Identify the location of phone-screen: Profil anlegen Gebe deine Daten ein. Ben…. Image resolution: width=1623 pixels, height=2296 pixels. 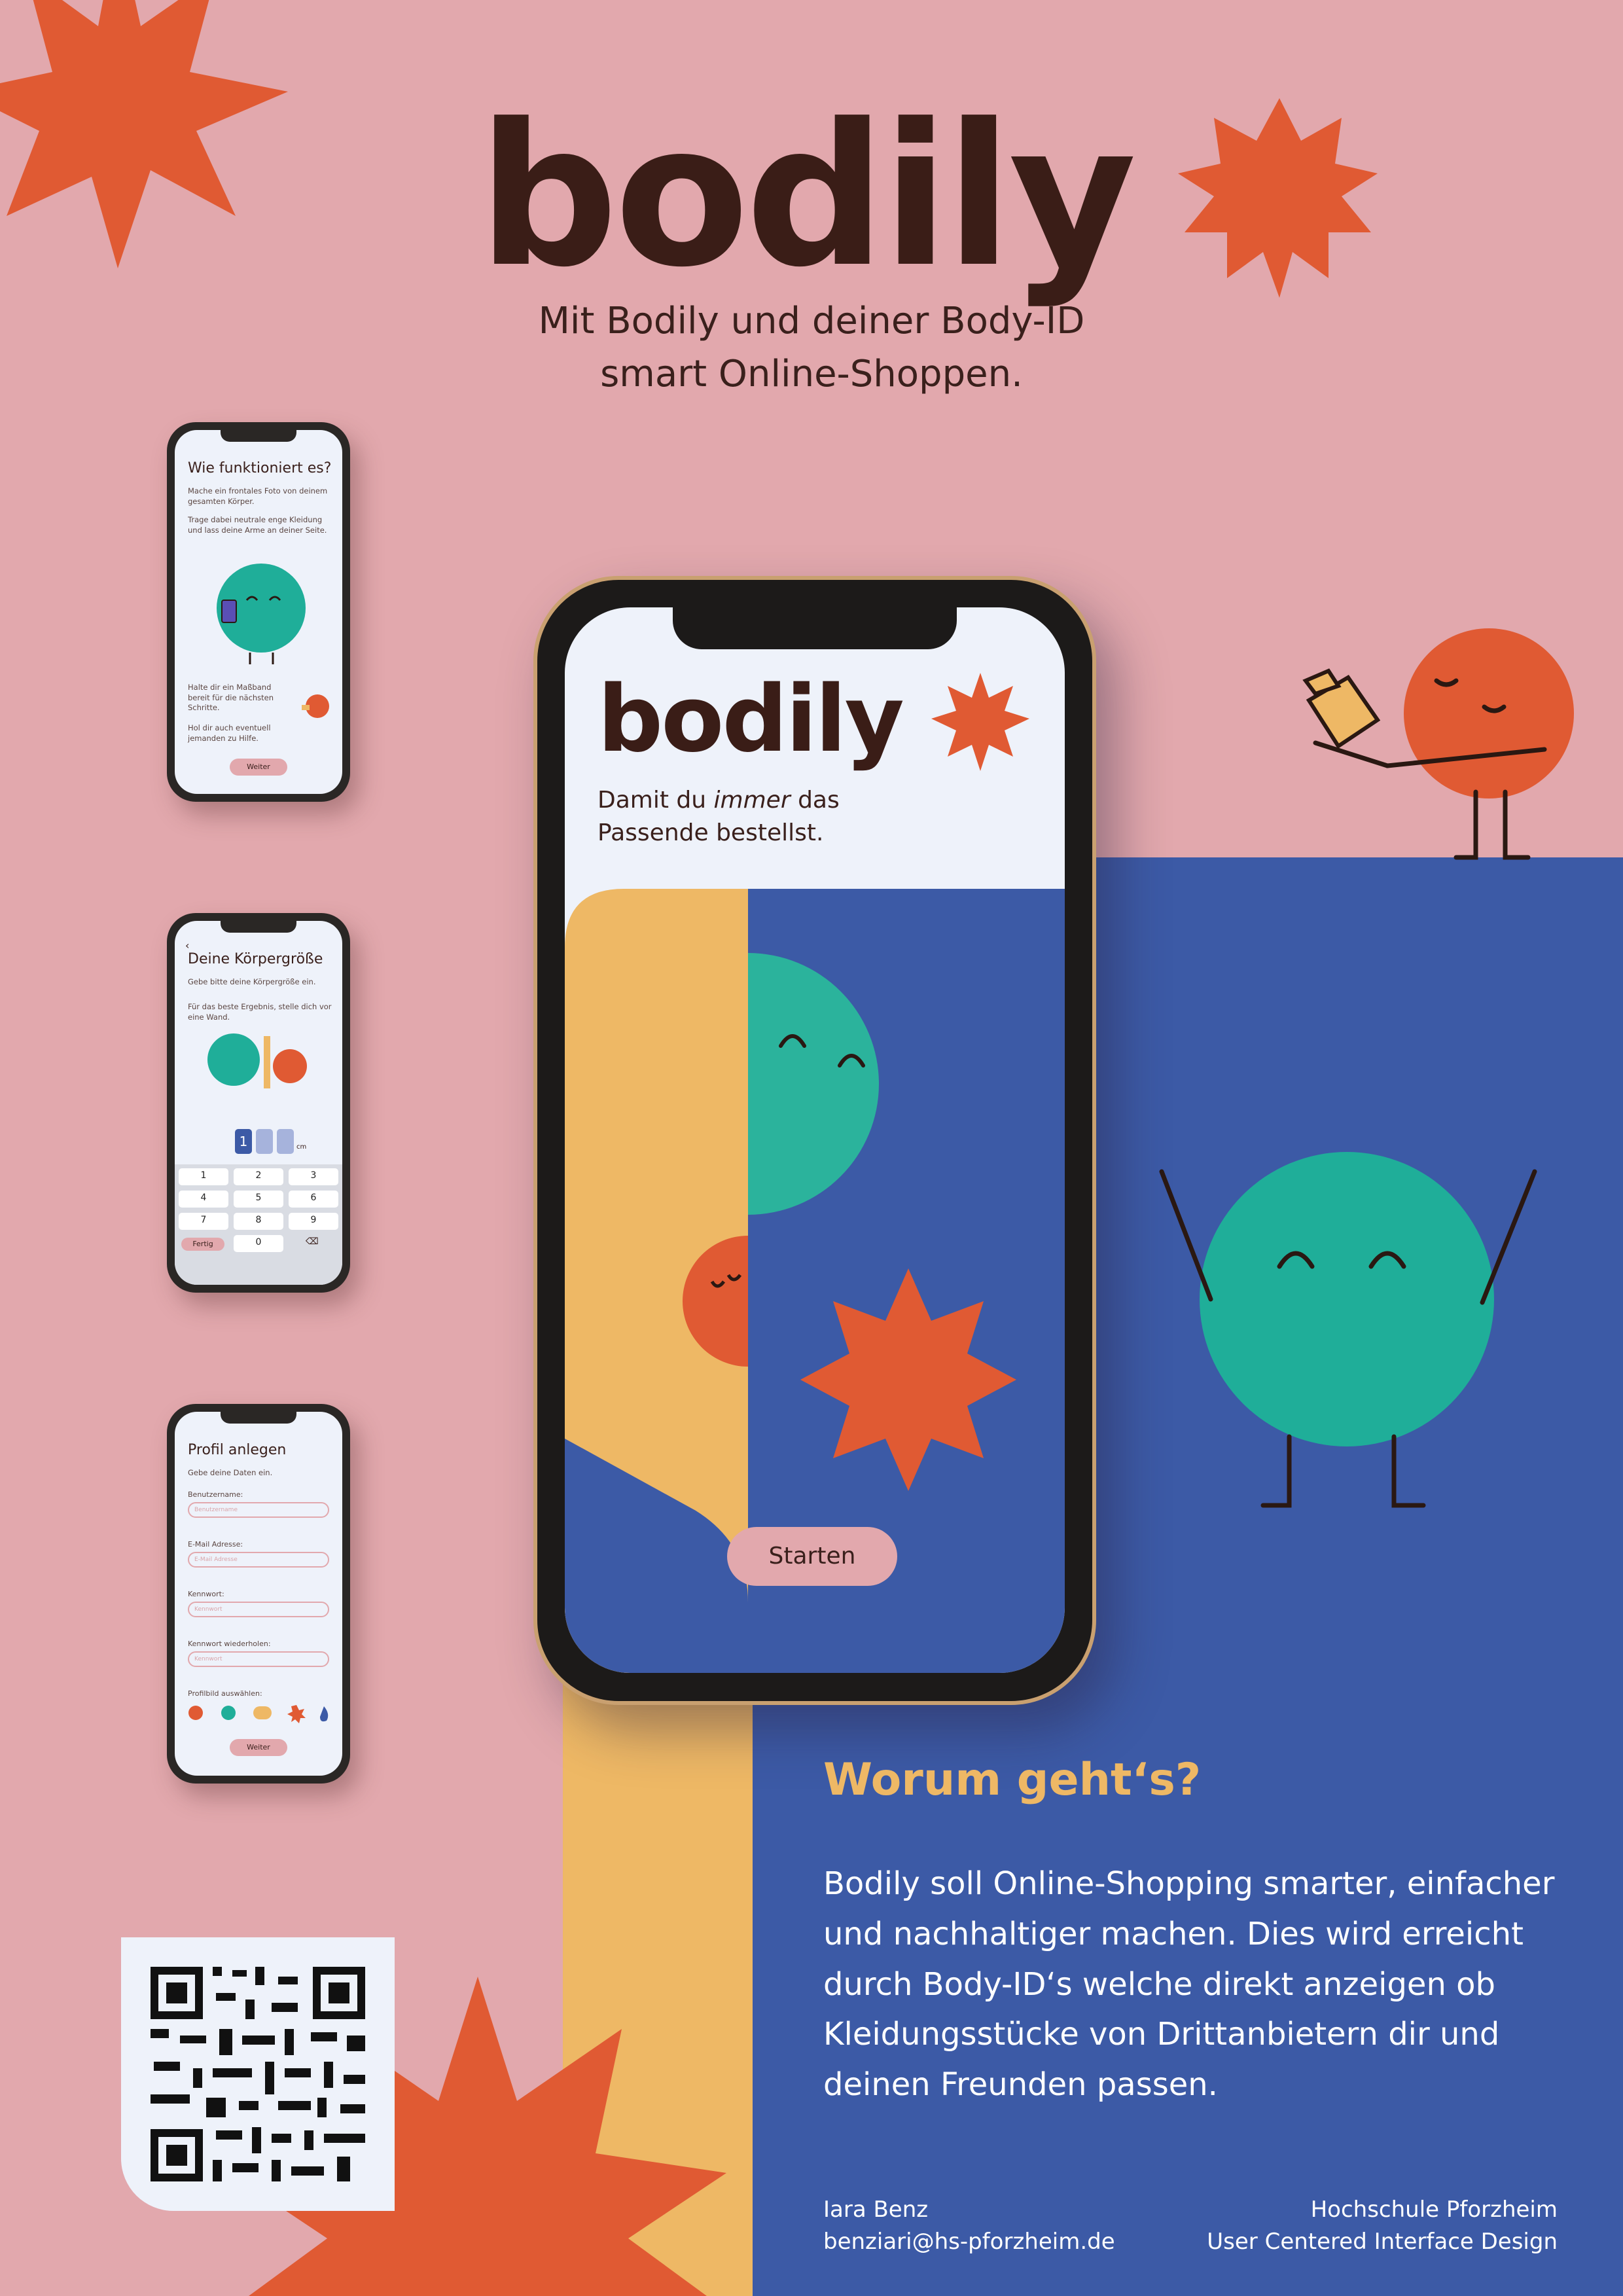
(258, 1594).